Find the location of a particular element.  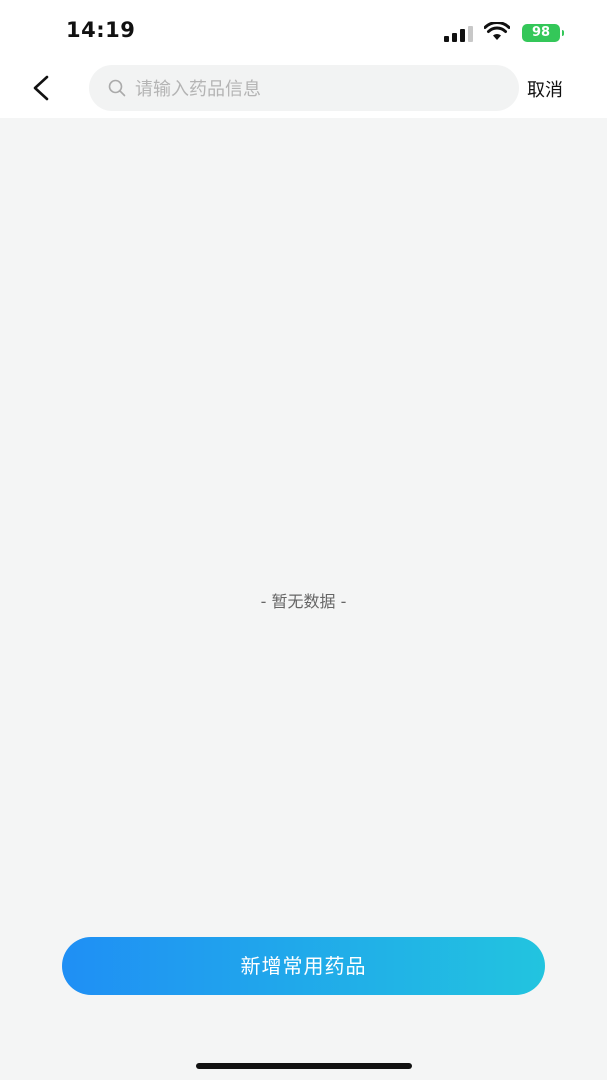

search-box is located at coordinates (304, 89).